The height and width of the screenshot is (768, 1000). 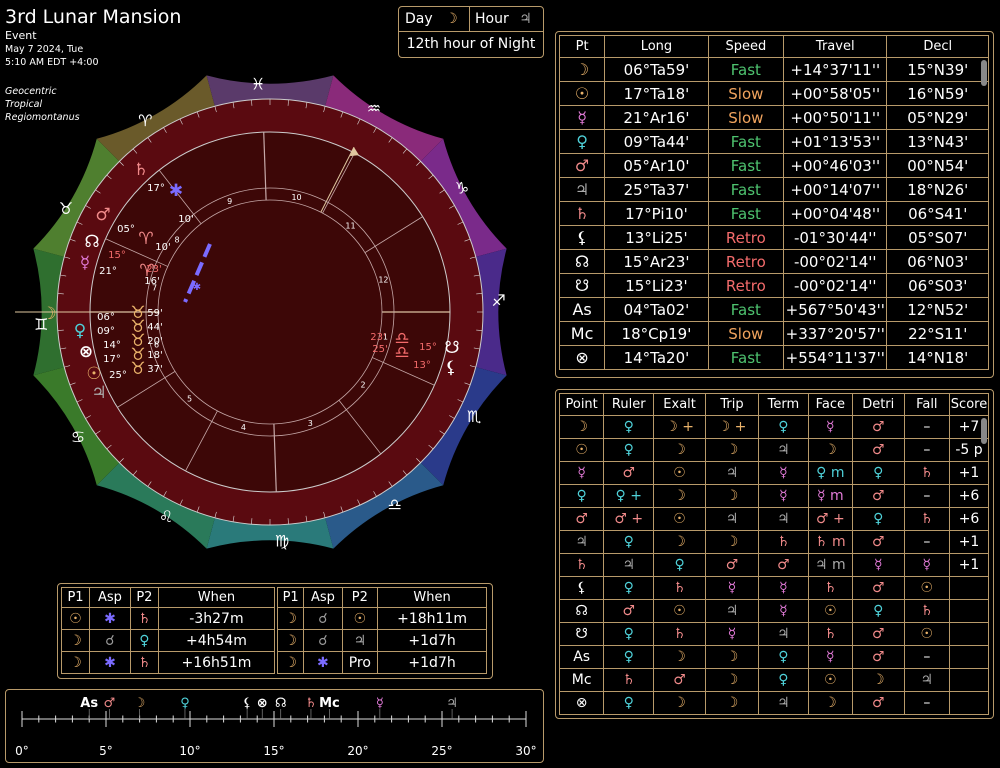 I want to click on planet-south-node-icon: ☋, so click(x=451, y=348).